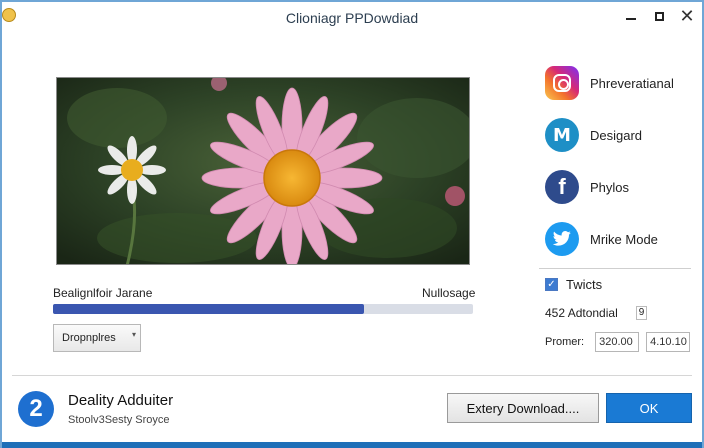 This screenshot has width=704, height=448. What do you see at coordinates (610, 187) in the screenshot?
I see `social-label: Phylos` at bounding box center [610, 187].